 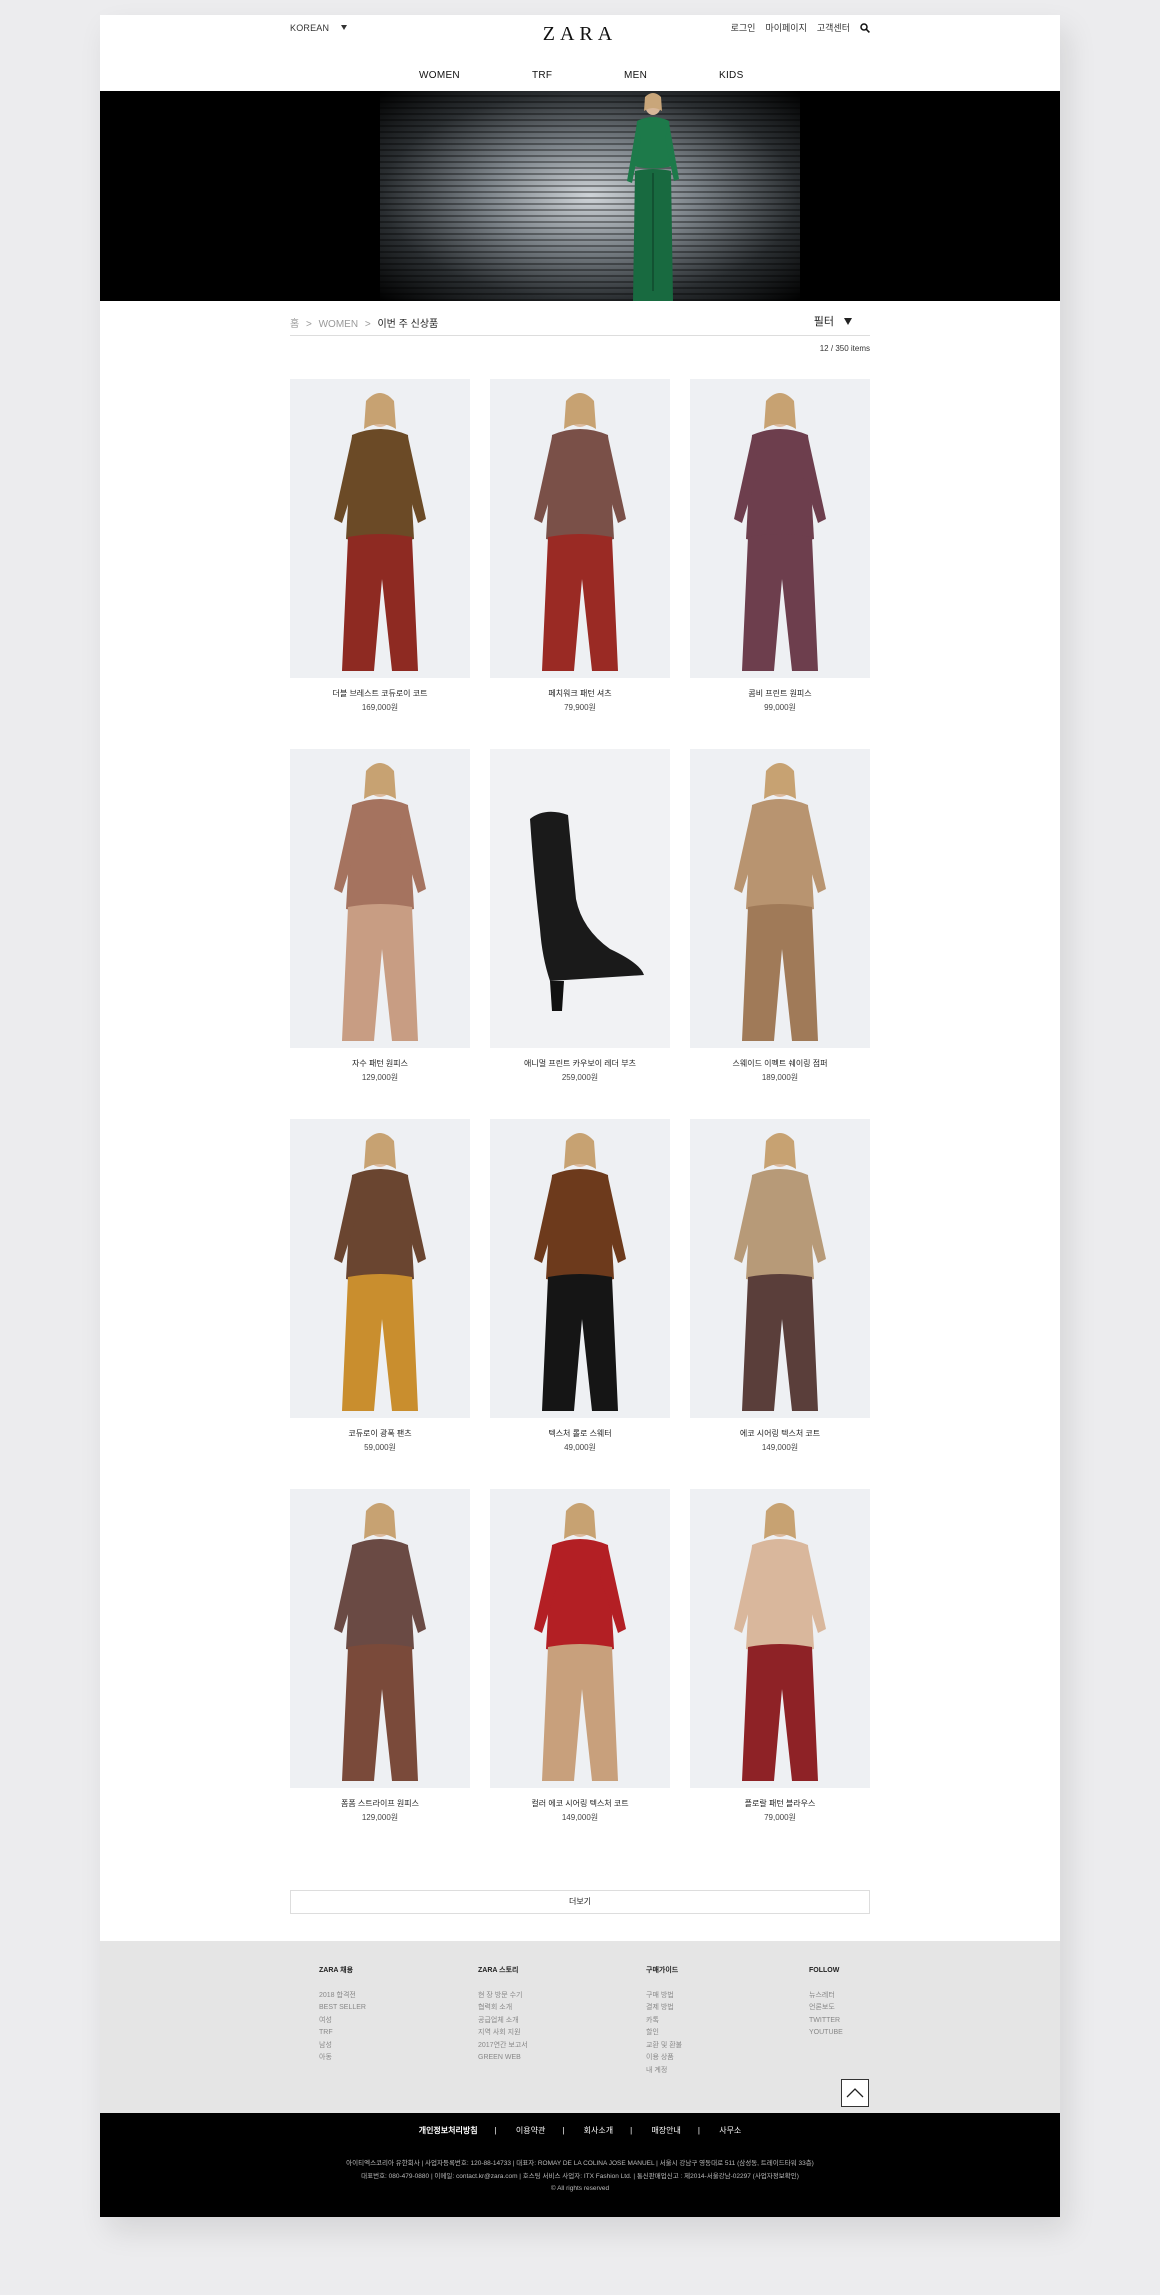 What do you see at coordinates (785, 27) in the screenshot?
I see `mypage-link: 마이페이지` at bounding box center [785, 27].